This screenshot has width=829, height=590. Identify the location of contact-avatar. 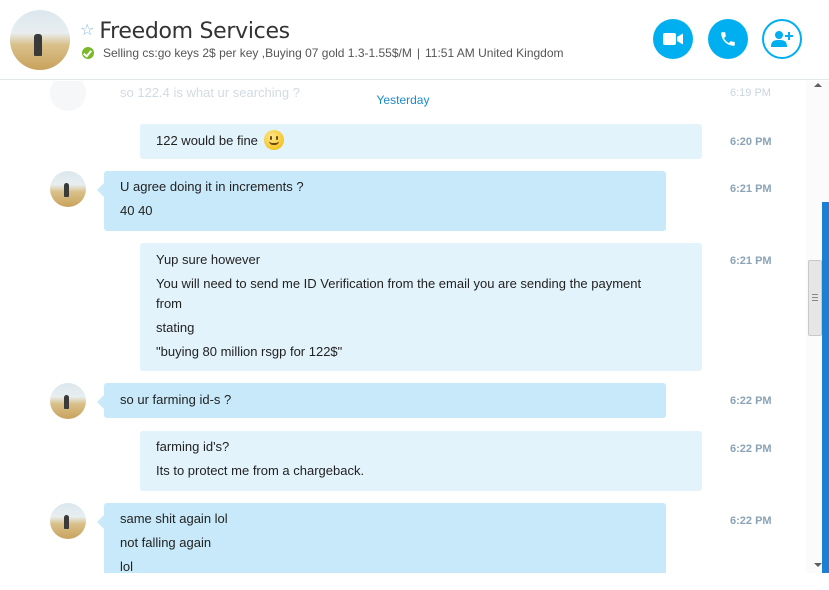
(40, 40).